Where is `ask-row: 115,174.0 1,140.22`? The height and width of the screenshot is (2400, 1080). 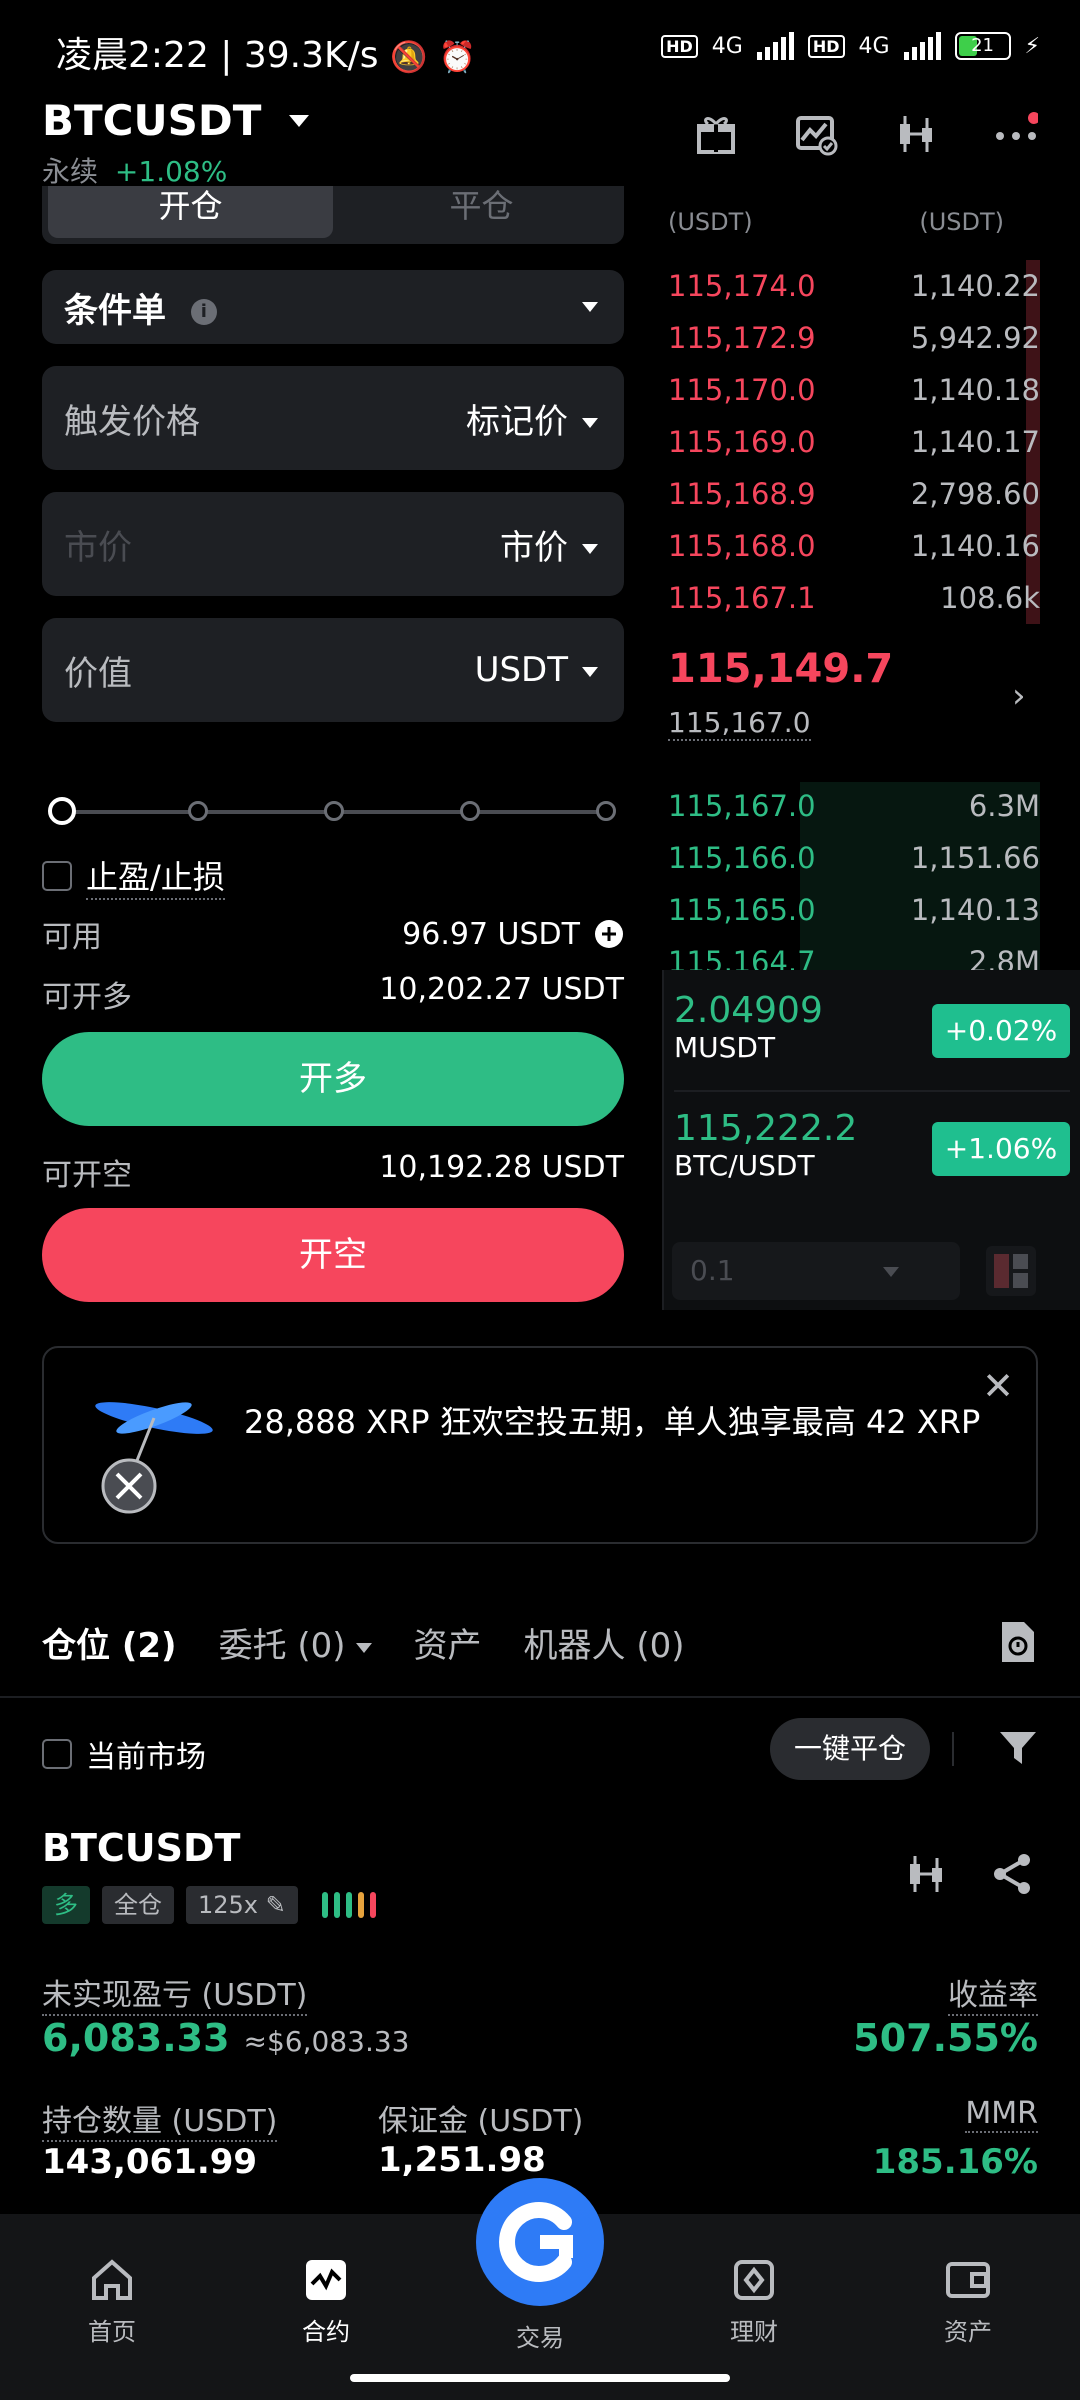 ask-row: 115,174.0 1,140.22 is located at coordinates (854, 286).